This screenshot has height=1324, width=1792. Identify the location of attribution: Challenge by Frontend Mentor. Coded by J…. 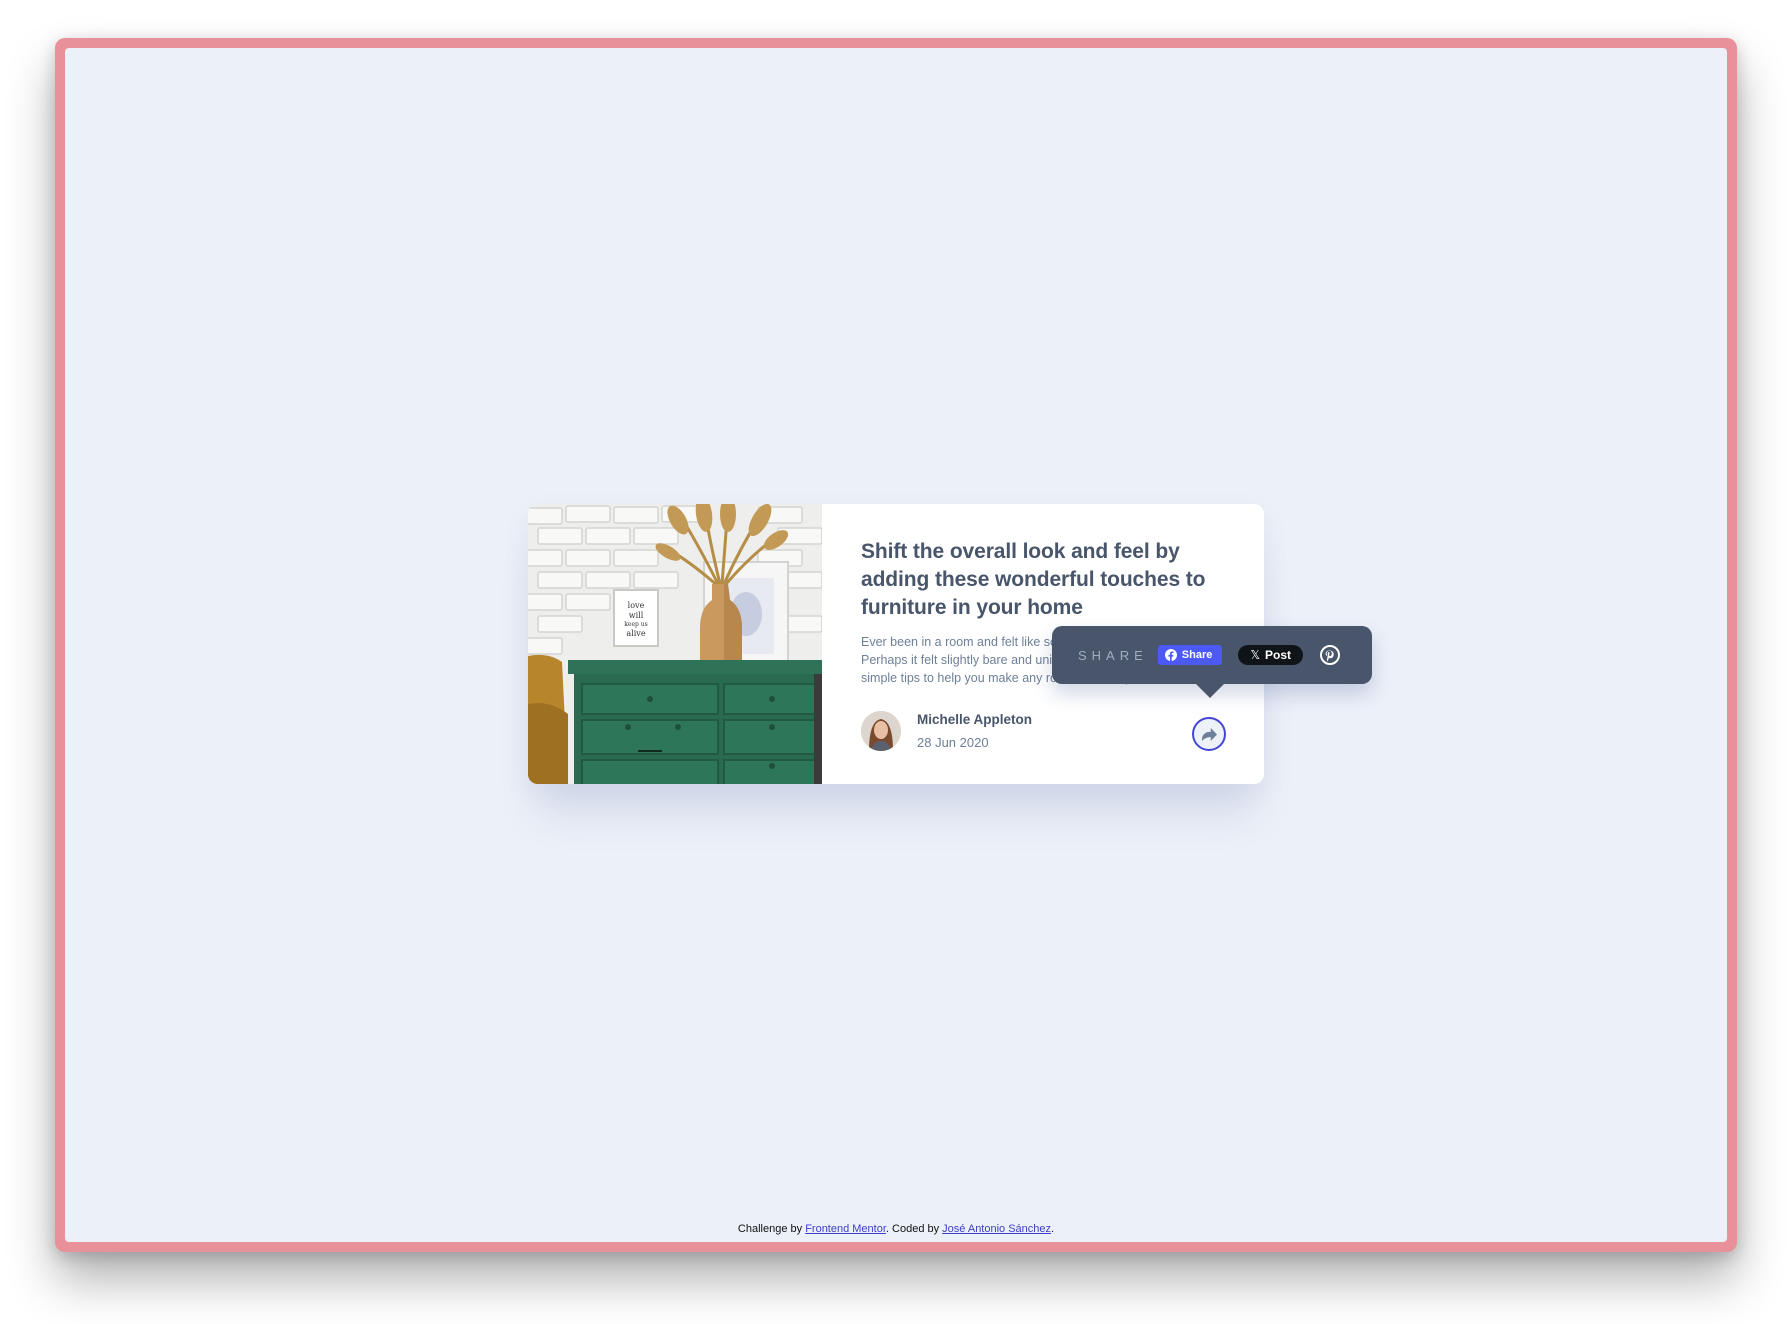
(896, 1229).